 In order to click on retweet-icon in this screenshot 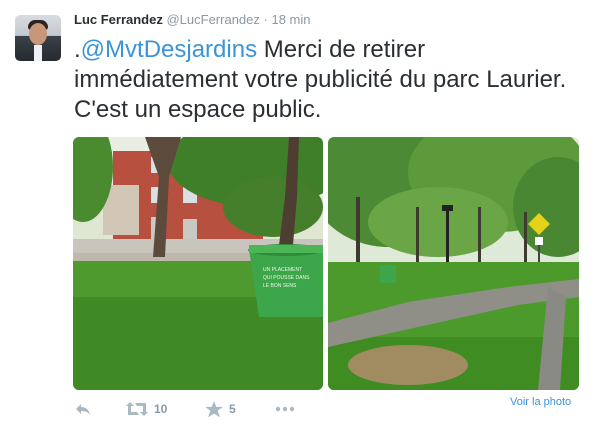, I will do `click(137, 409)`.